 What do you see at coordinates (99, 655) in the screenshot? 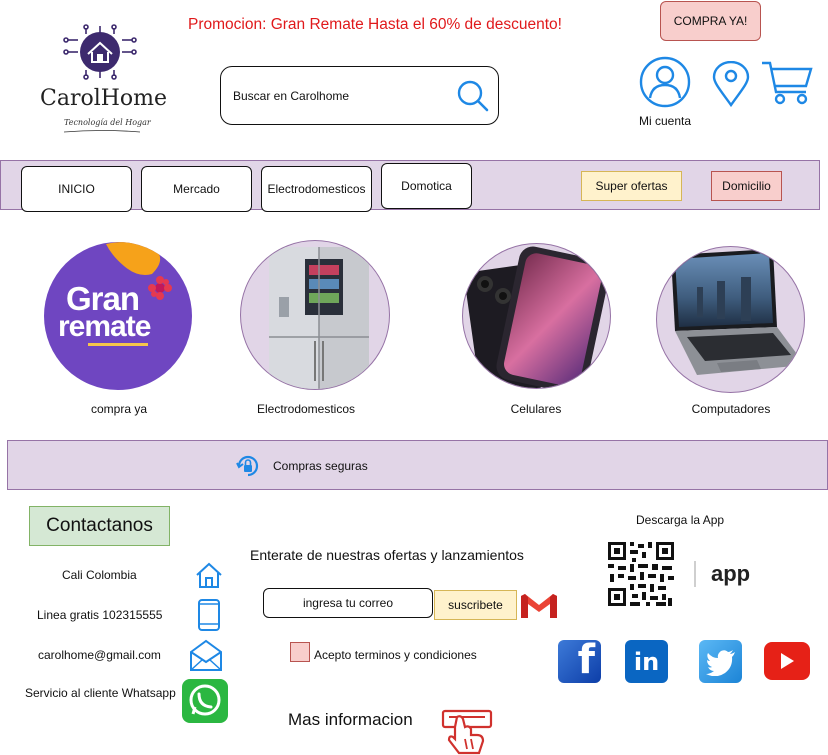
I see `contact-email: carolhome@gmail.com` at bounding box center [99, 655].